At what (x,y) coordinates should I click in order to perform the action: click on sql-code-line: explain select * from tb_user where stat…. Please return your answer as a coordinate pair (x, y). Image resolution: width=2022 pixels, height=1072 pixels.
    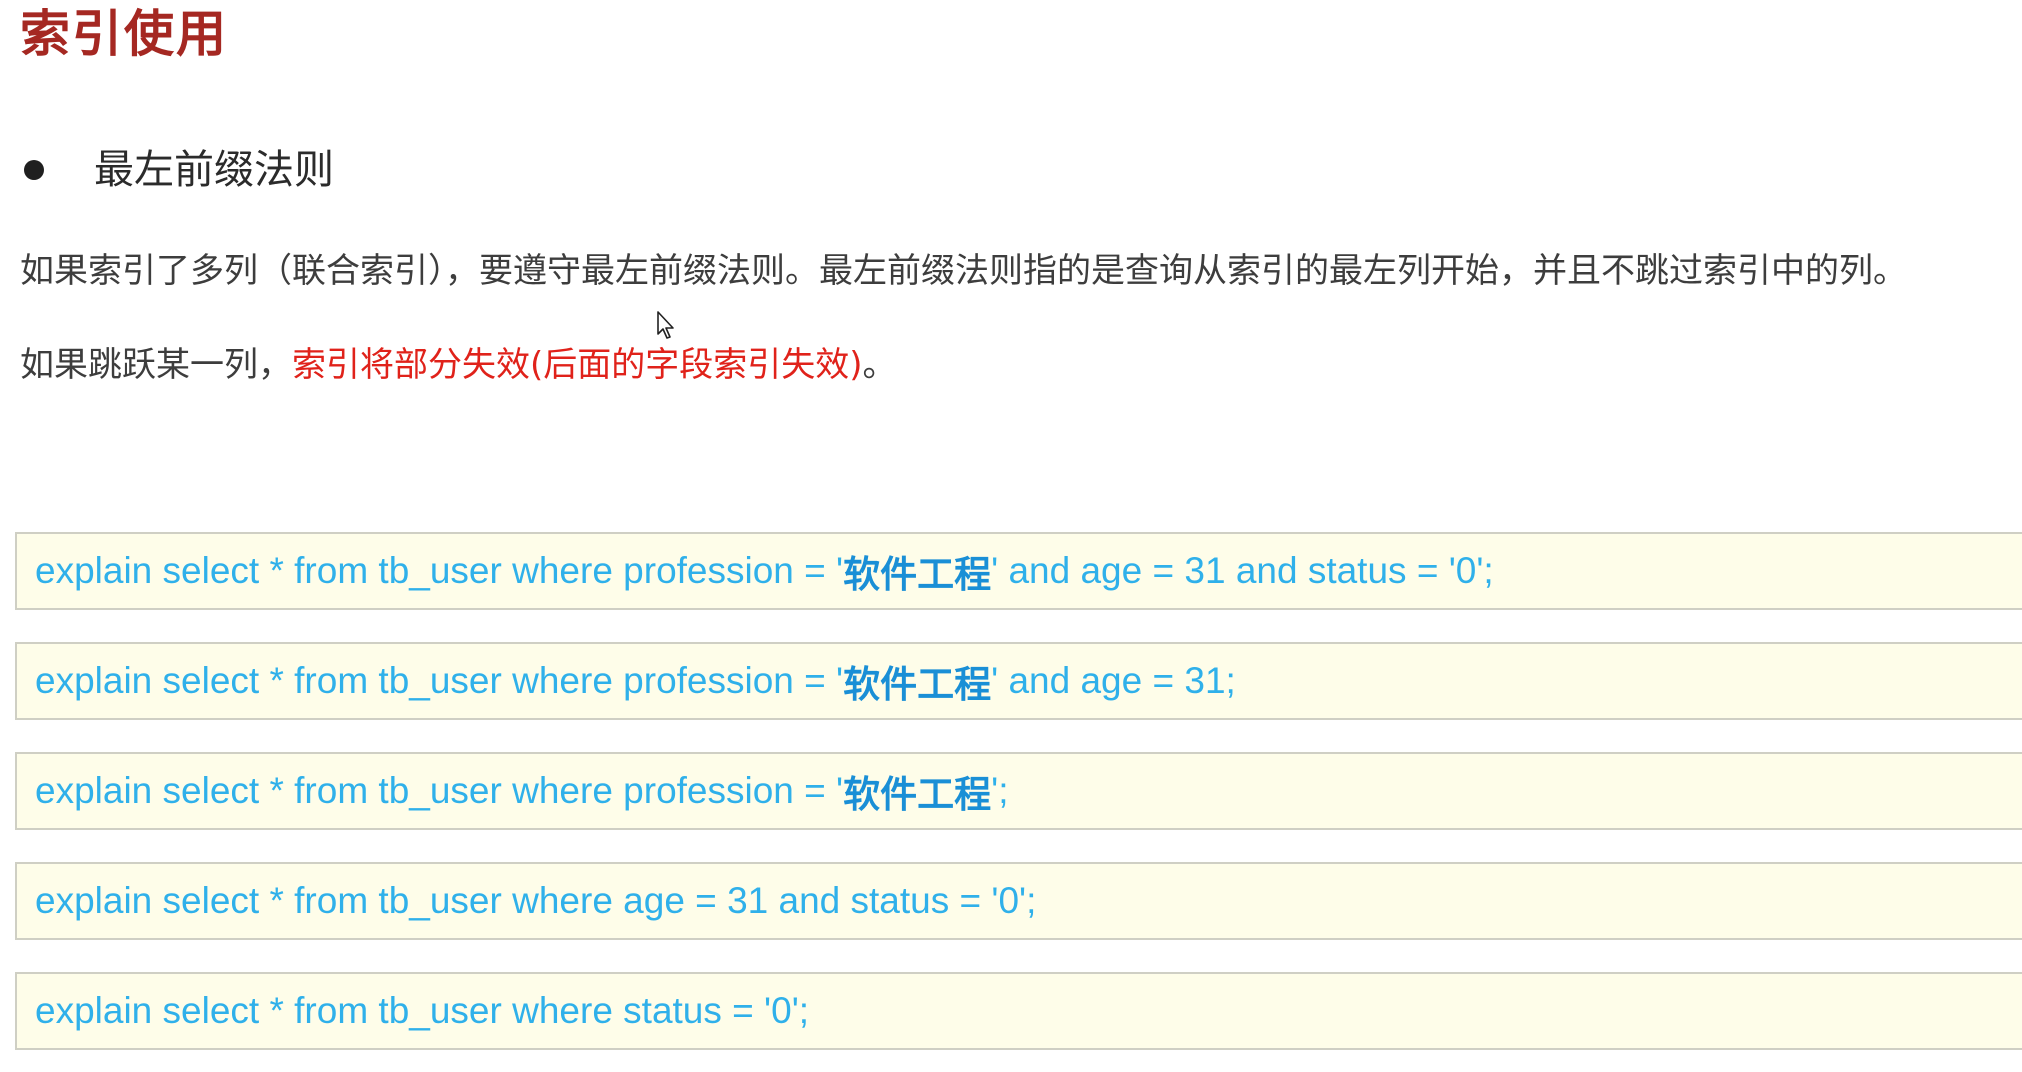
    Looking at the image, I should click on (1018, 1011).